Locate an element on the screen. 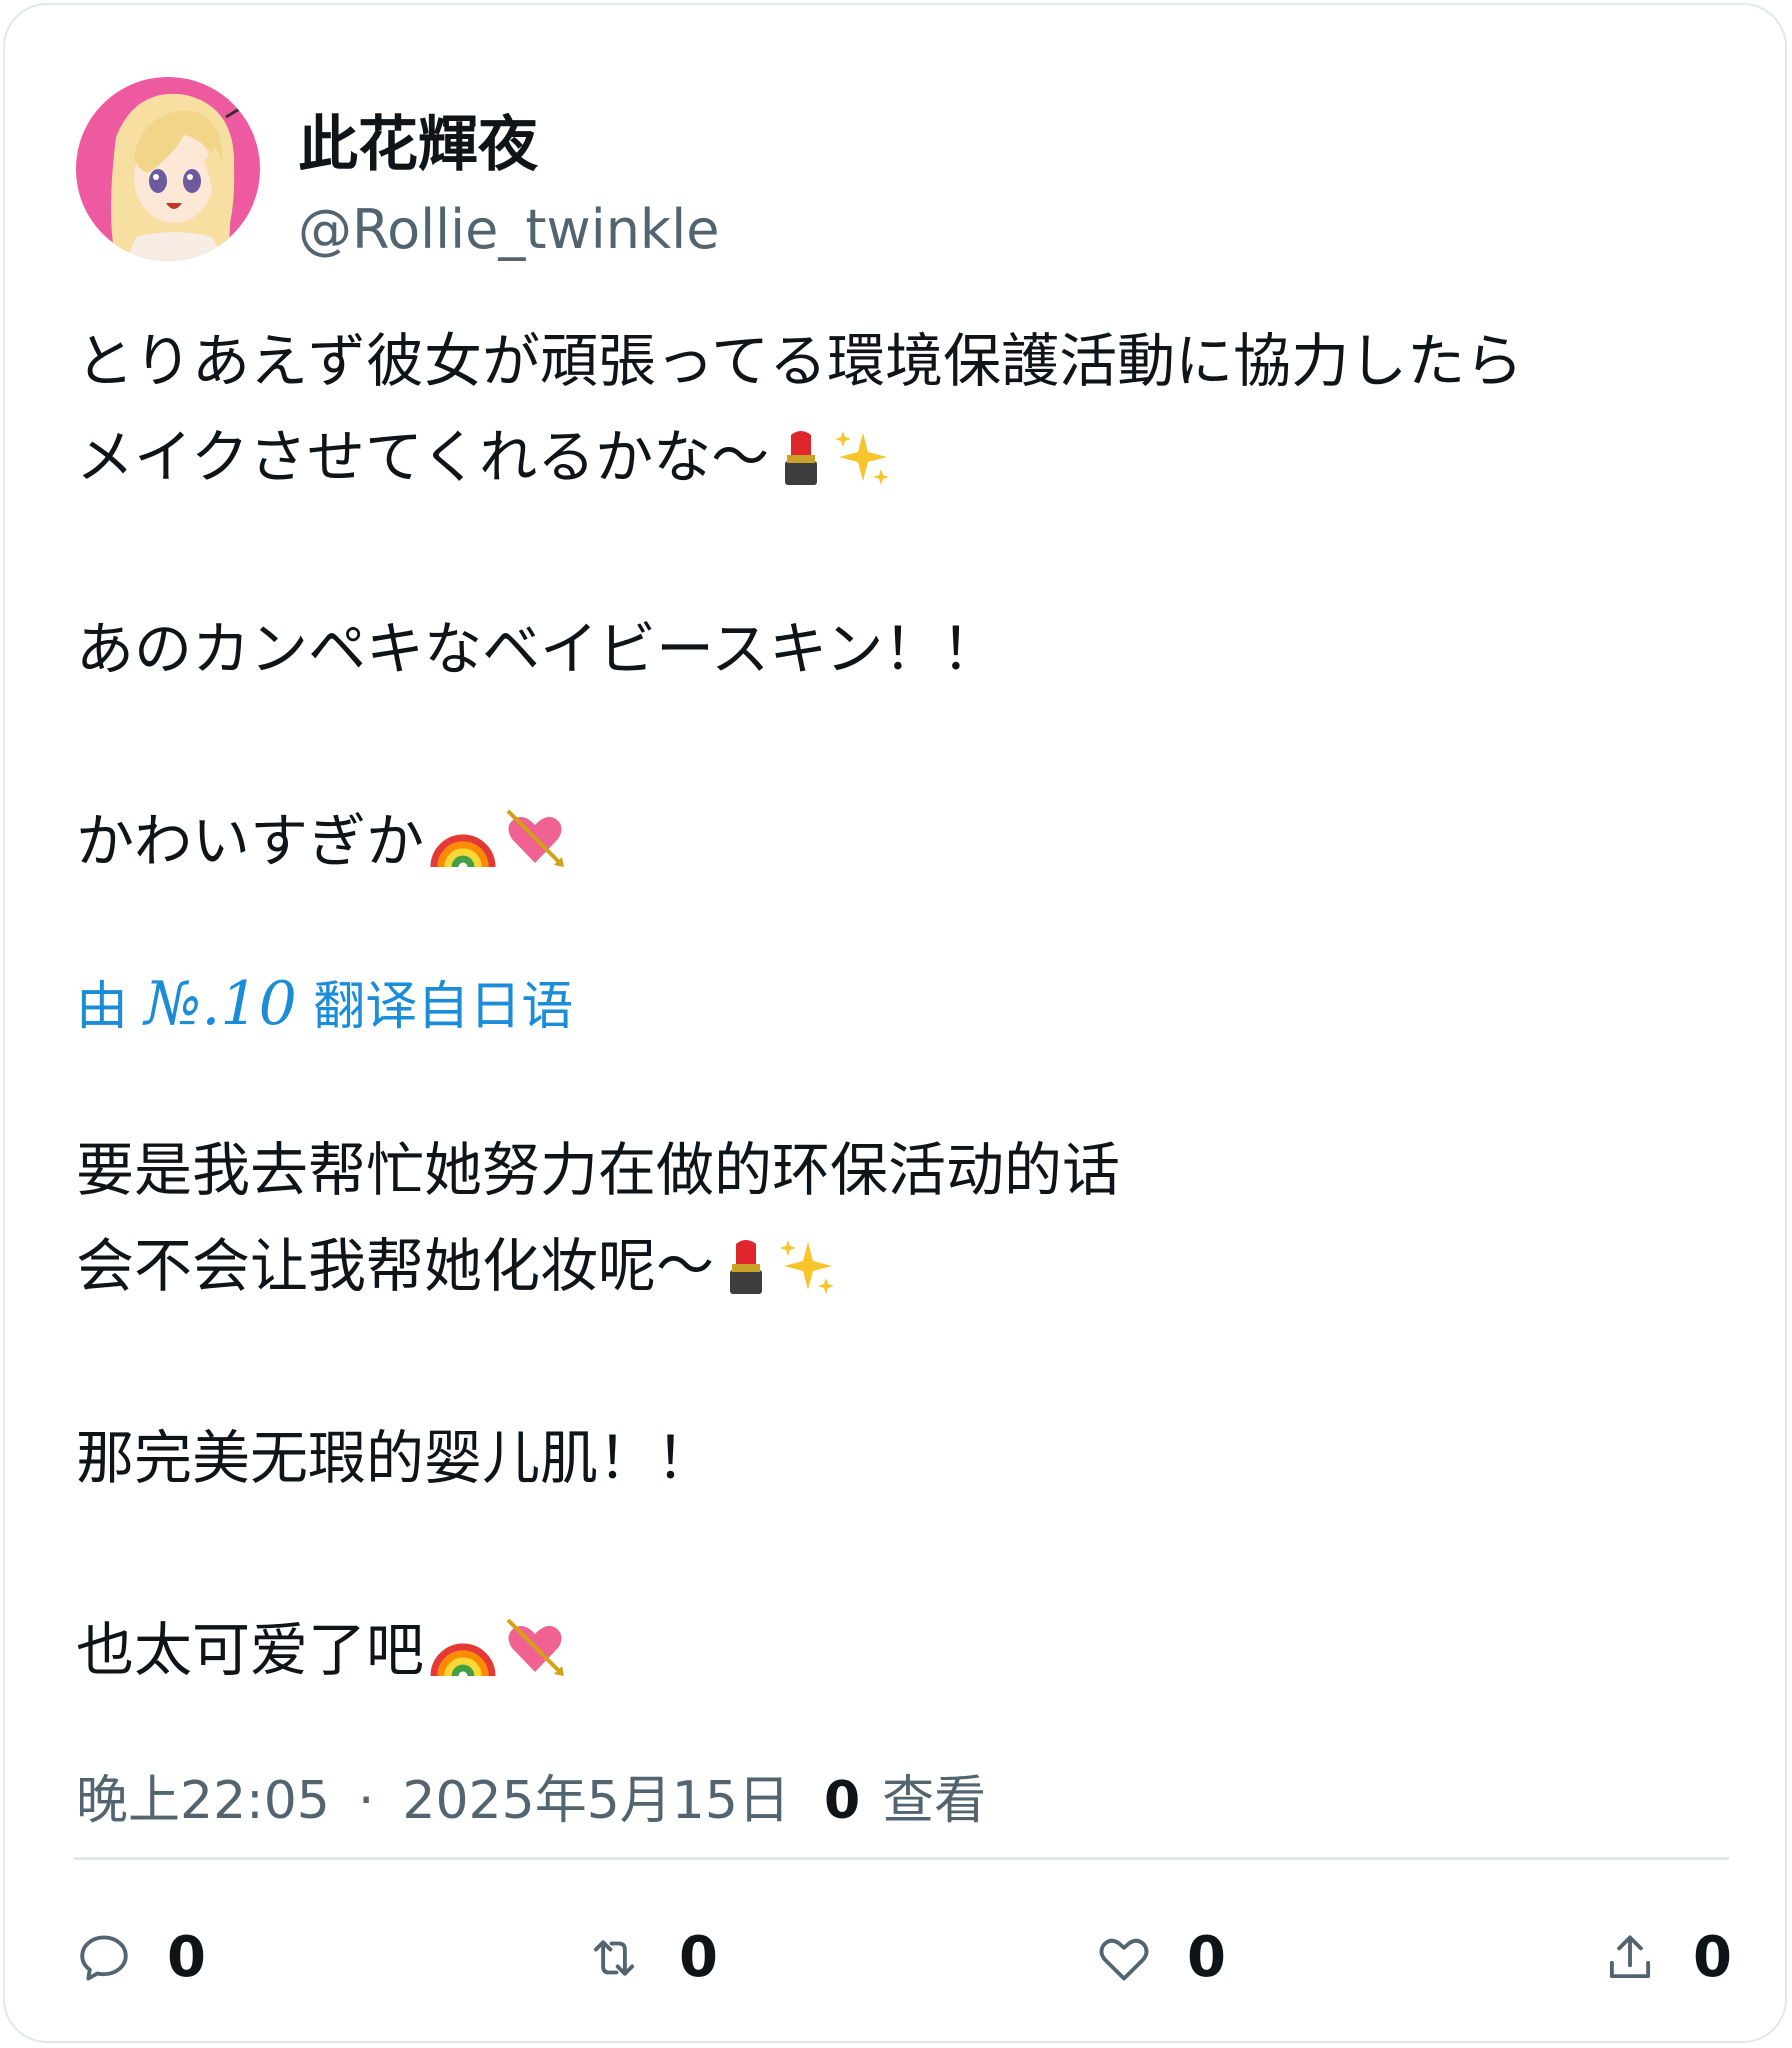 This screenshot has width=1792, height=2048. share-count: 0 is located at coordinates (1712, 1957).